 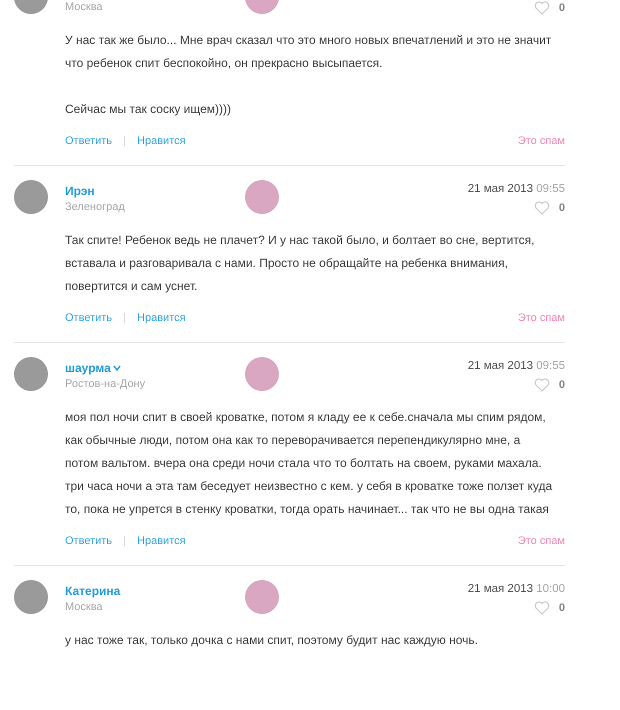 I want to click on comment-text: моя пол ночи спит в своей кроватке, потом я кладу ее к себе.сначала мы спим рядом, как обычные люди, потом она как то переворачивается перепендикулярно мне, а потом вальтом. вчера она среди ночи стала что то болтать на своем, руками махала. три часа ночи а эта там беседует неизвестно с кем. у себя в кроватке тоже ползет куда то, пока не упрется в стенку кроватки, тогда орать начинает... так что не вы одна такая, so click(x=309, y=463).